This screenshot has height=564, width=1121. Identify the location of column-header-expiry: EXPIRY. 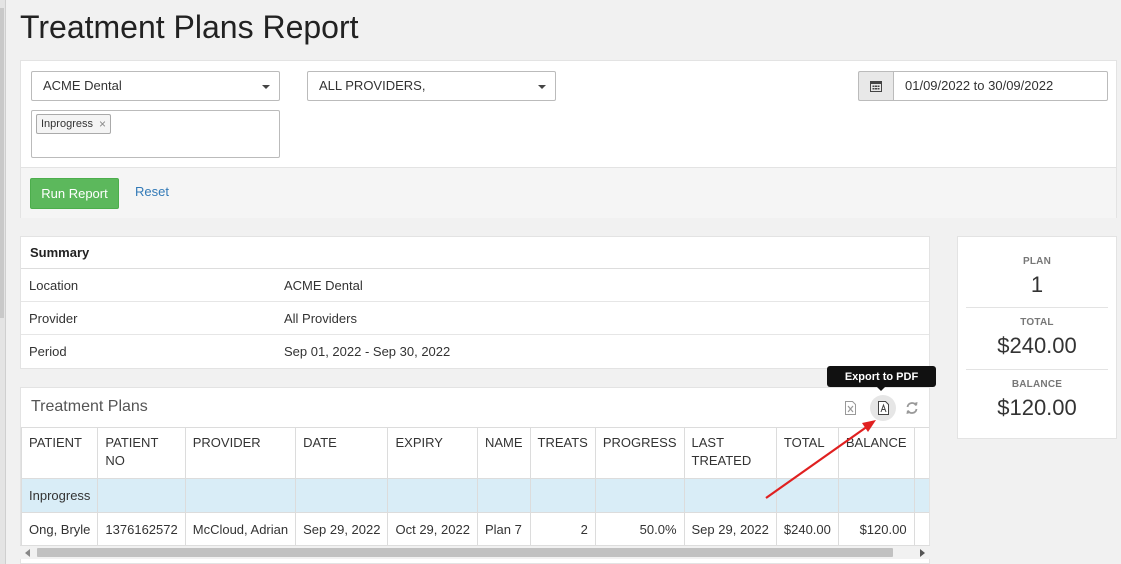
(432, 453).